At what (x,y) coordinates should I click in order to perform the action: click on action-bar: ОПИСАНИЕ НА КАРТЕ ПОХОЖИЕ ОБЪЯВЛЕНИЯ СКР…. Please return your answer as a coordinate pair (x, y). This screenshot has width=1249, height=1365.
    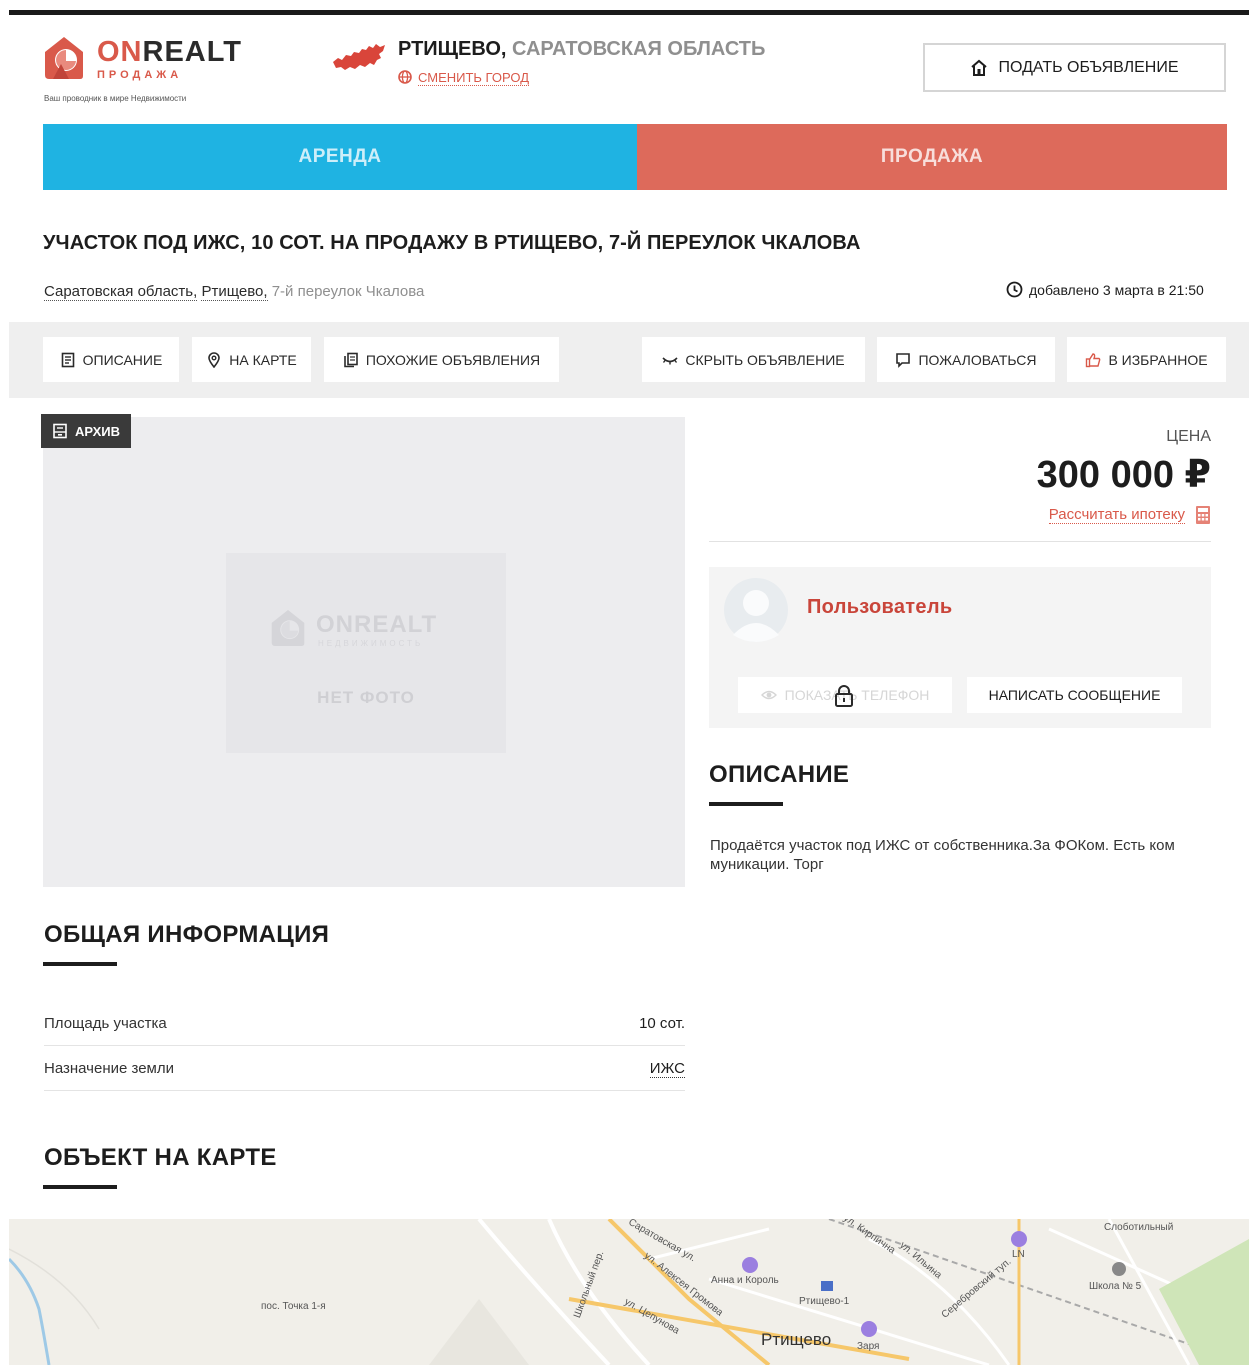
    Looking at the image, I should click on (629, 360).